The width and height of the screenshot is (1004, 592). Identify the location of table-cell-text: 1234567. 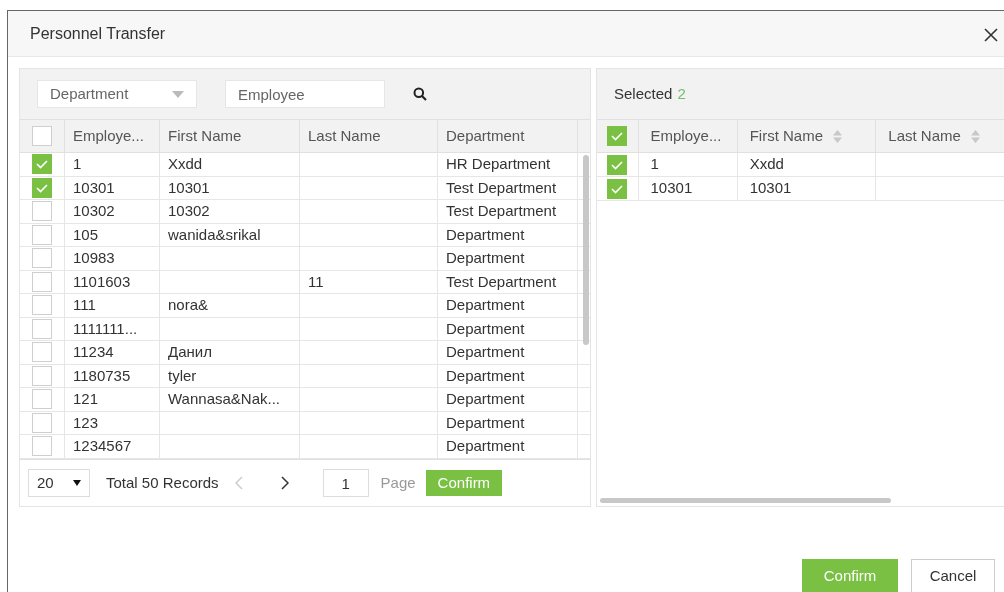
(102, 446).